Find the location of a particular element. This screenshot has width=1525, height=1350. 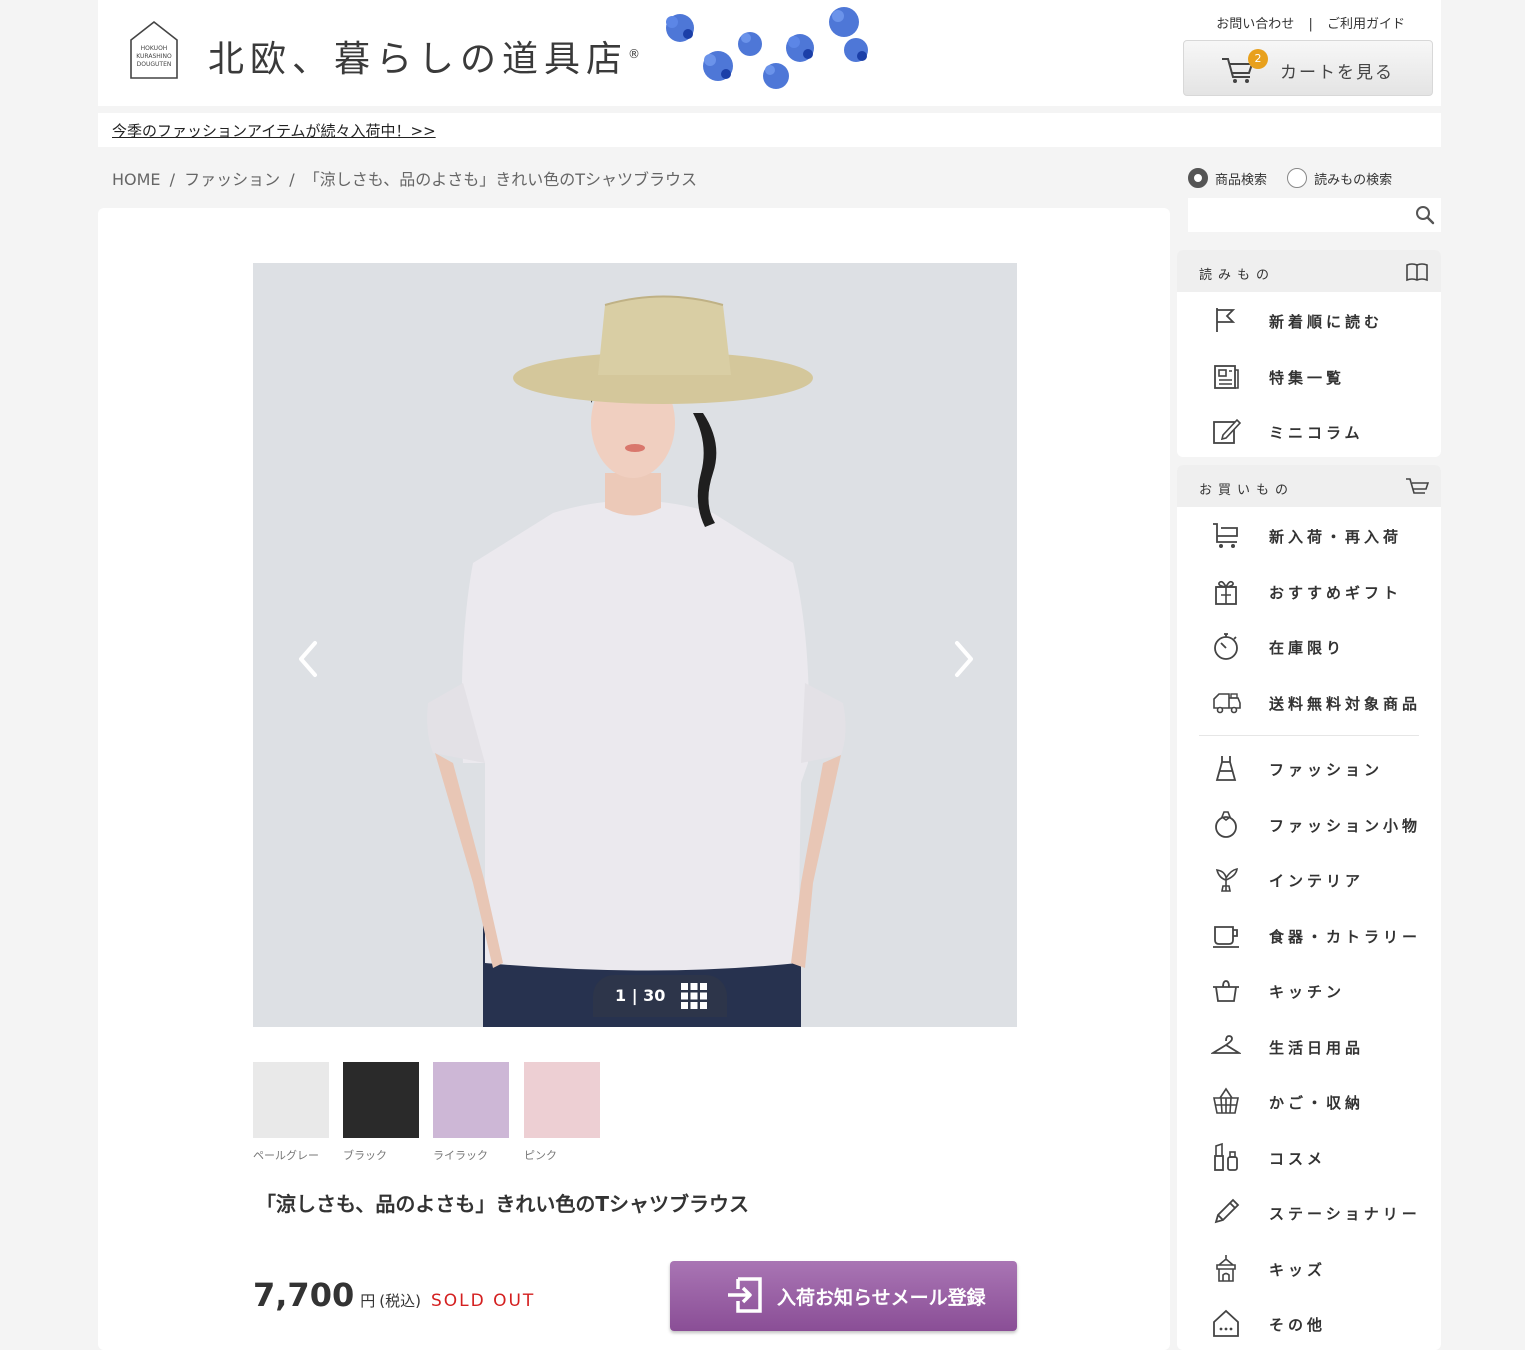

sidebar-reading-panel: 読みもの 新着順に読む特集一覧ミニコラム is located at coordinates (1309, 353).